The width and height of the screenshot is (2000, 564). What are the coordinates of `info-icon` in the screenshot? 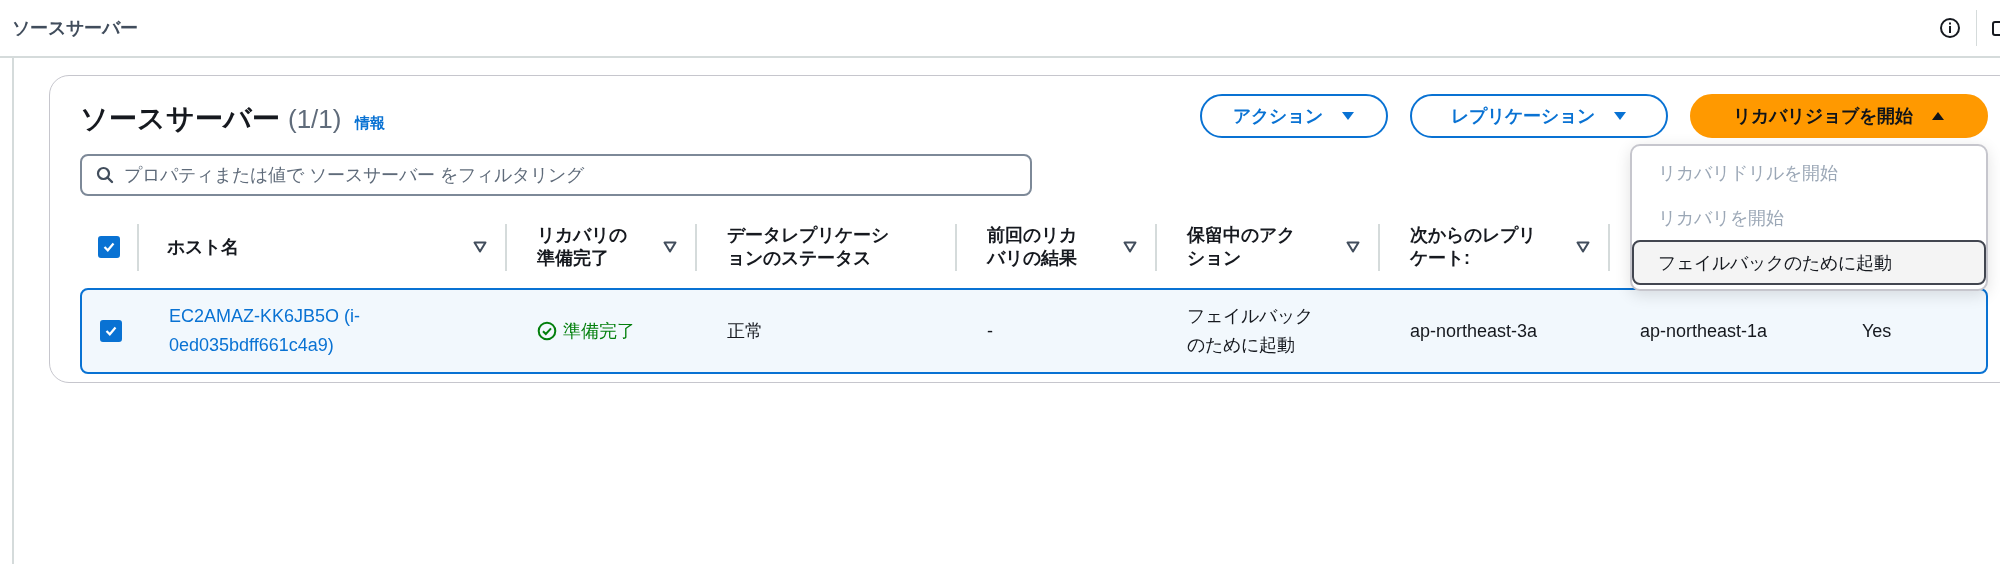 It's located at (1950, 28).